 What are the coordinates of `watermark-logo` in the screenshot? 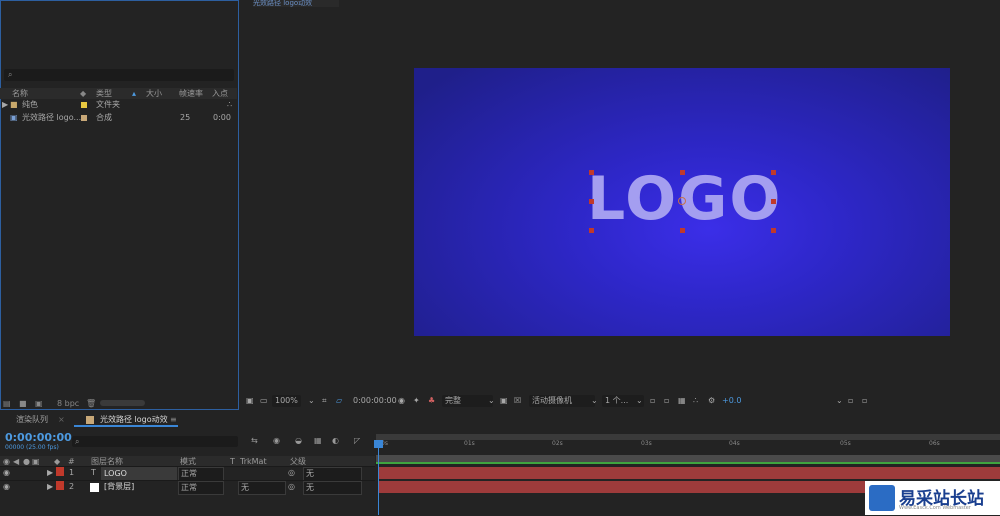 It's located at (882, 498).